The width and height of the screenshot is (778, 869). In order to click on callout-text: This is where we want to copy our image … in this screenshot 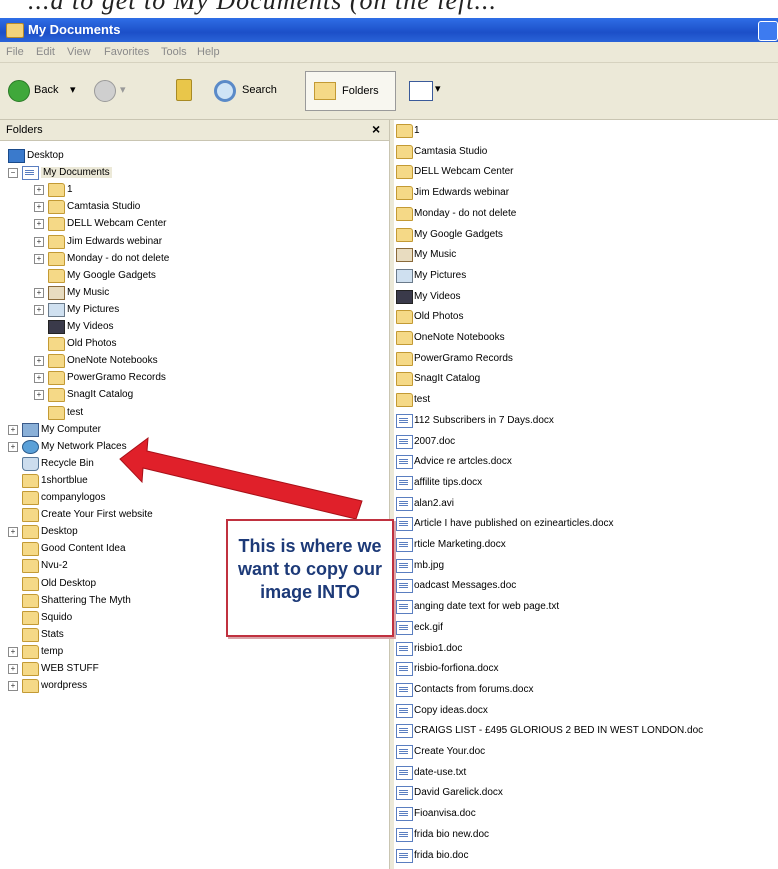, I will do `click(310, 569)`.